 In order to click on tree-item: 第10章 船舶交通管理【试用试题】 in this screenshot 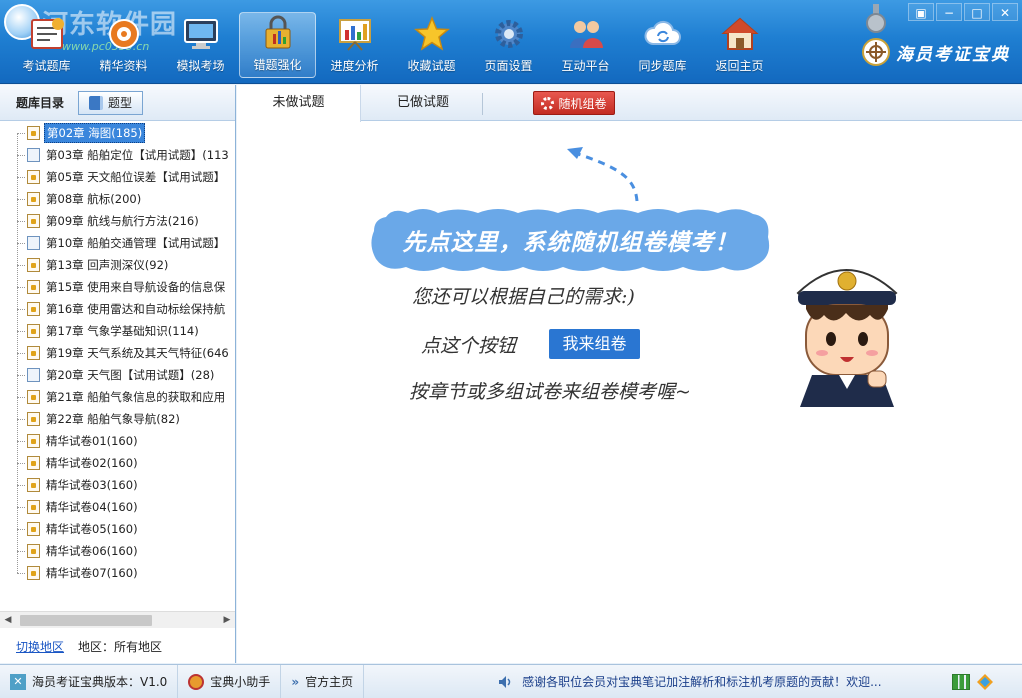, I will do `click(122, 243)`.